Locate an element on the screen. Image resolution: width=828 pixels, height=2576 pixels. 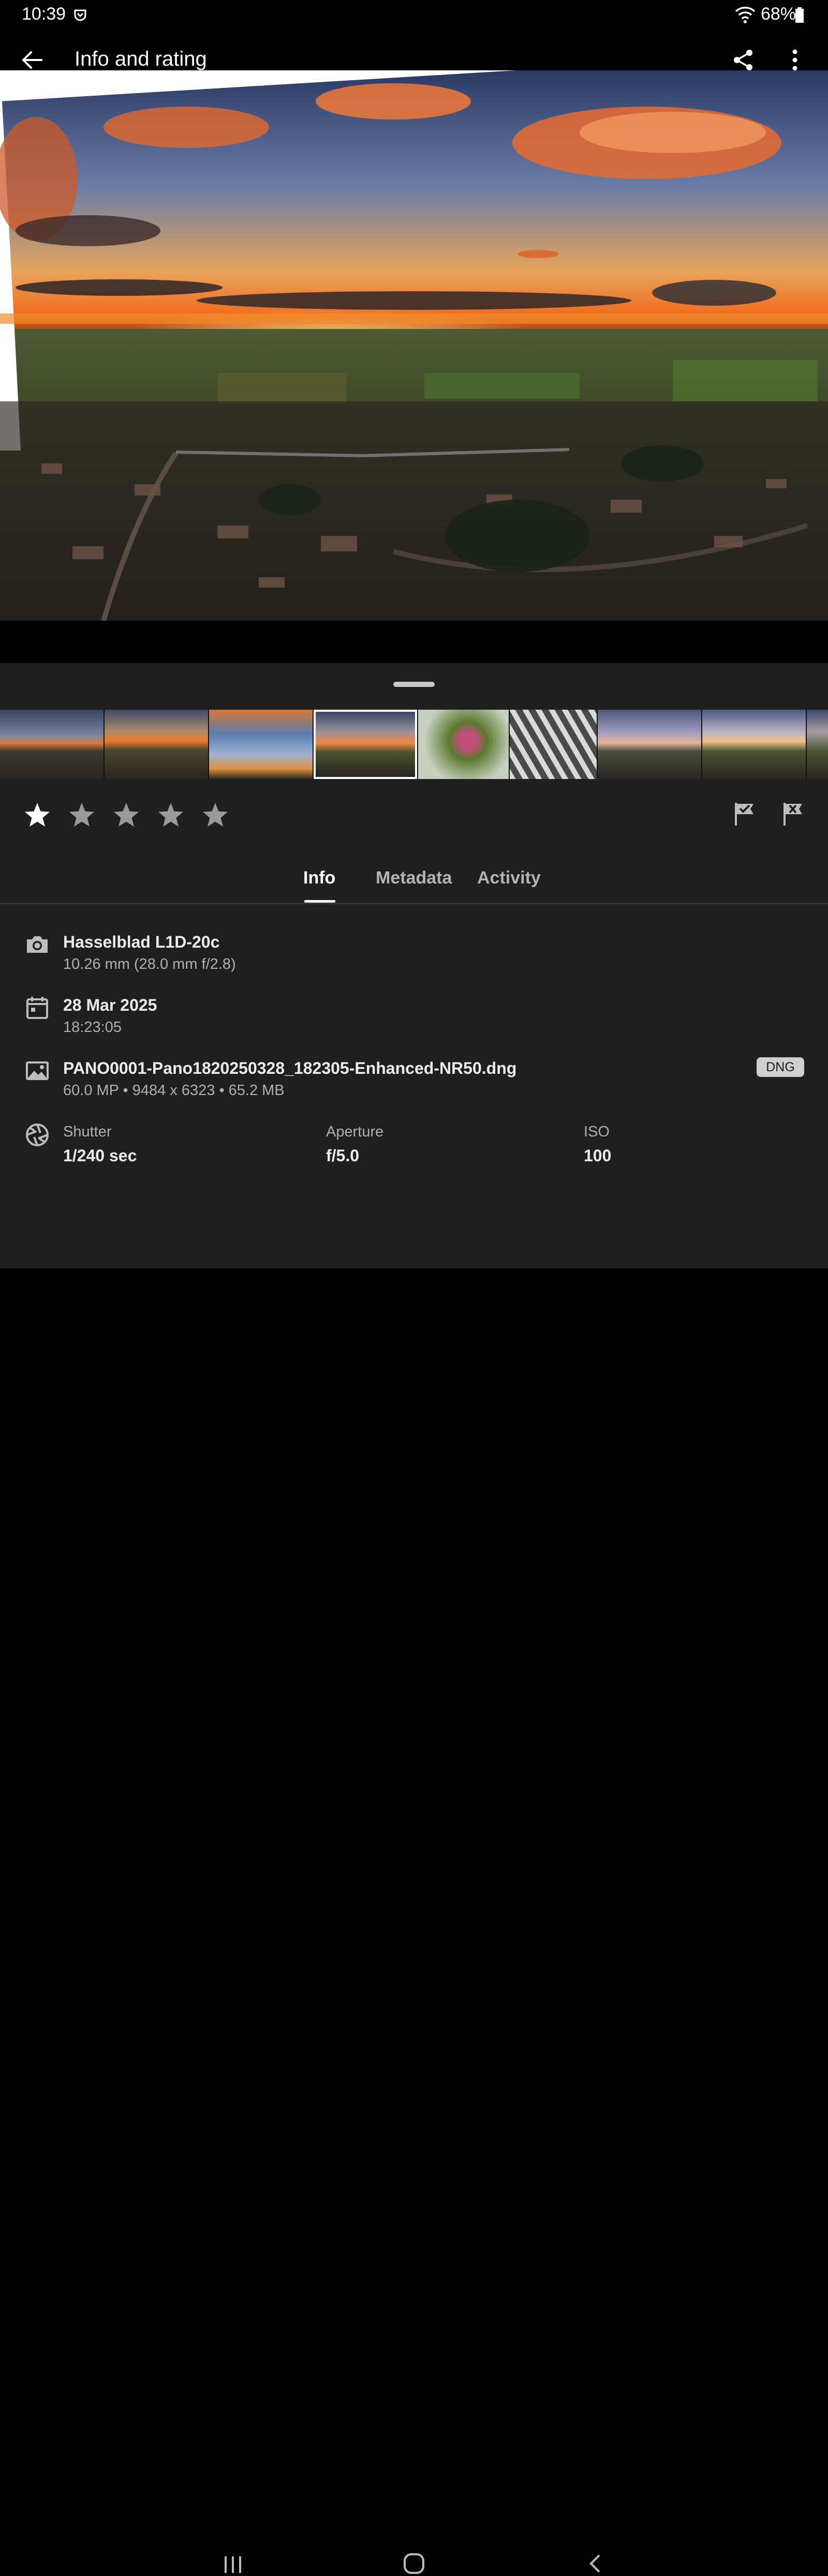
status-time: 10:39 is located at coordinates (44, 14).